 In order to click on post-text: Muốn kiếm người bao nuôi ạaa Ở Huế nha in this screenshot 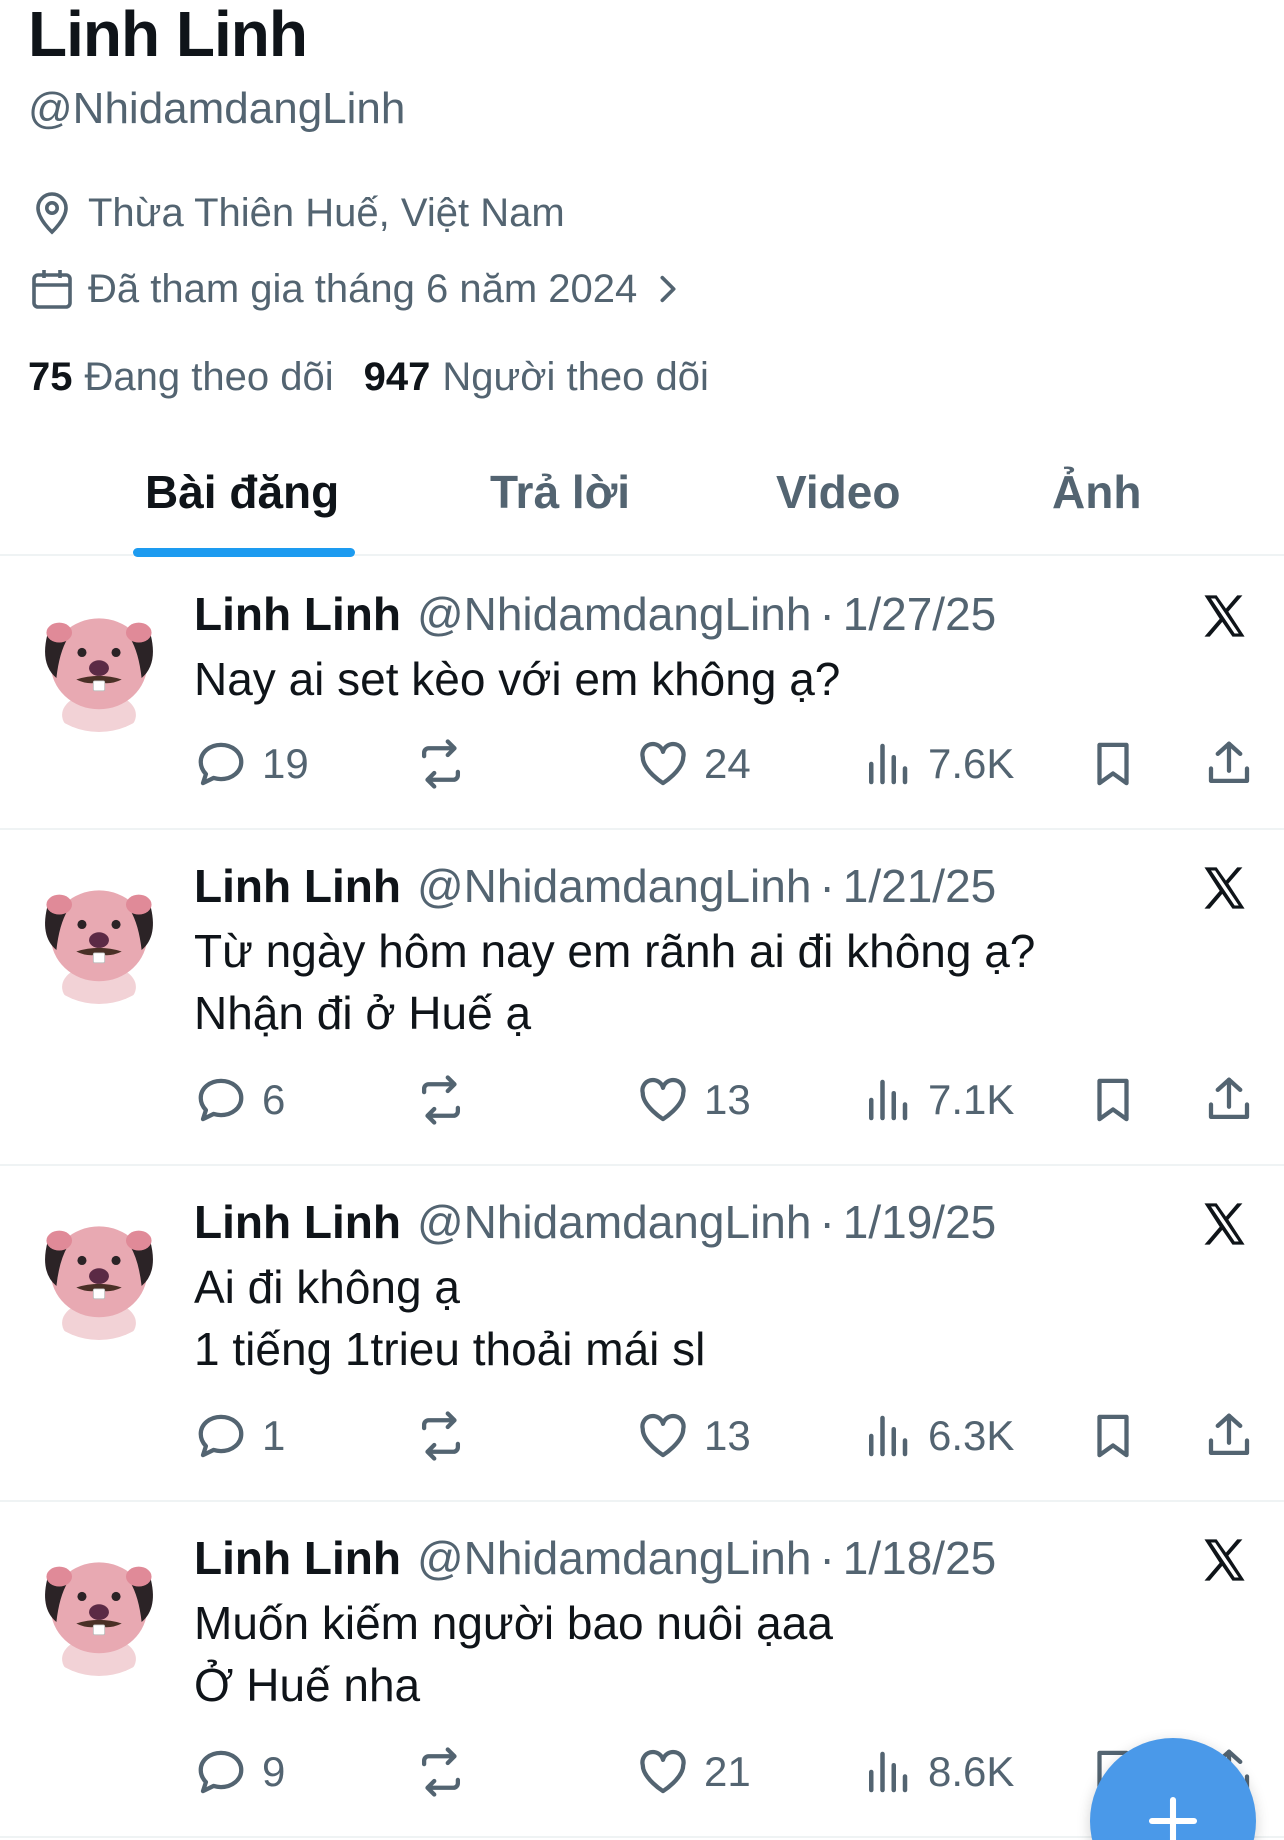, I will do `click(513, 1654)`.